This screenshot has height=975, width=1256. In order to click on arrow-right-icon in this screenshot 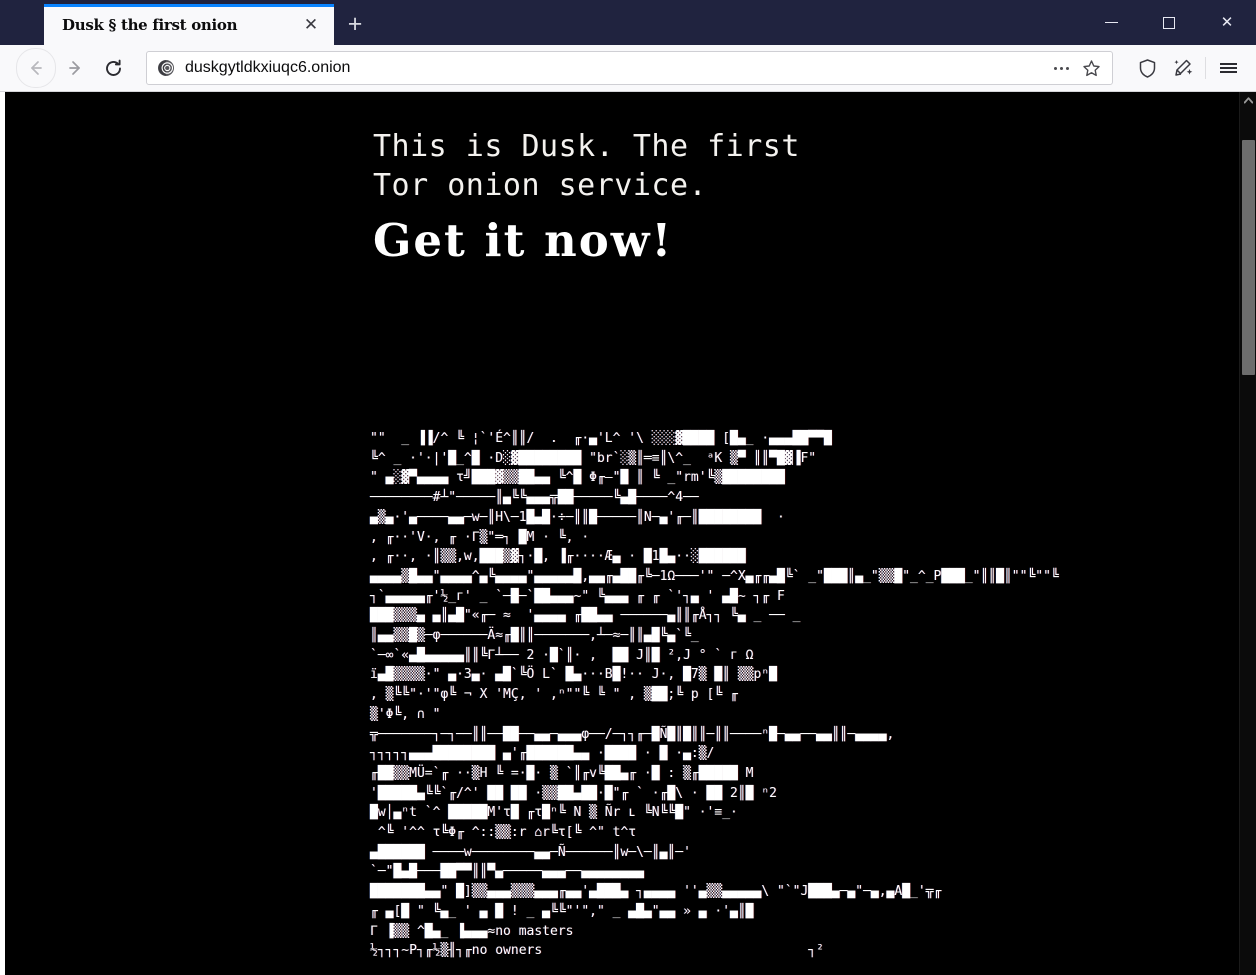, I will do `click(74, 68)`.